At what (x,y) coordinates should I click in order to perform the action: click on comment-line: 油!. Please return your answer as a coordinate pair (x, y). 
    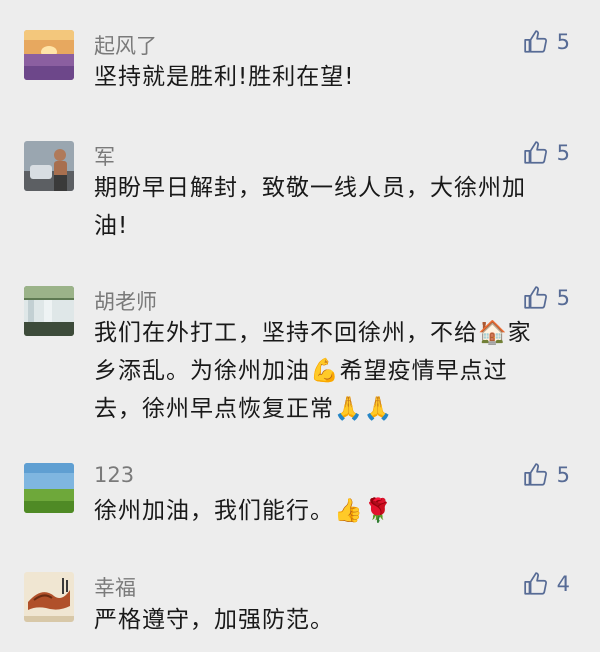
    Looking at the image, I should click on (111, 226).